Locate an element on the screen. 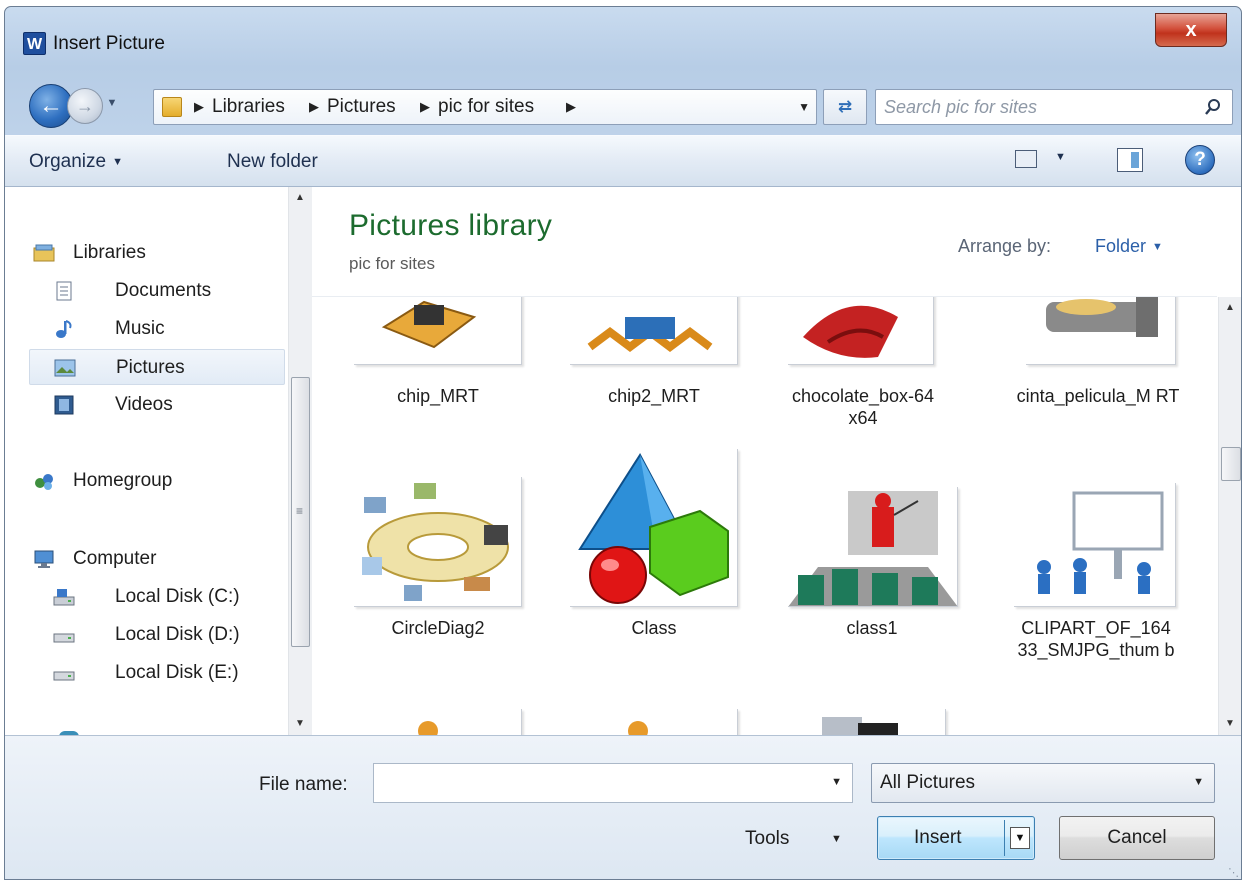  search-icon is located at coordinates (1213, 107).